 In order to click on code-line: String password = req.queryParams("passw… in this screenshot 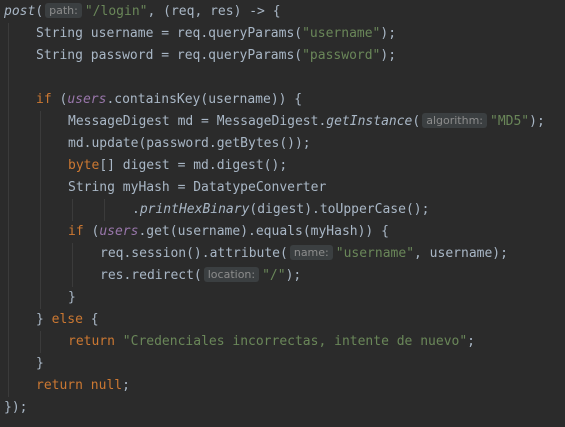, I will do `click(216, 56)`.